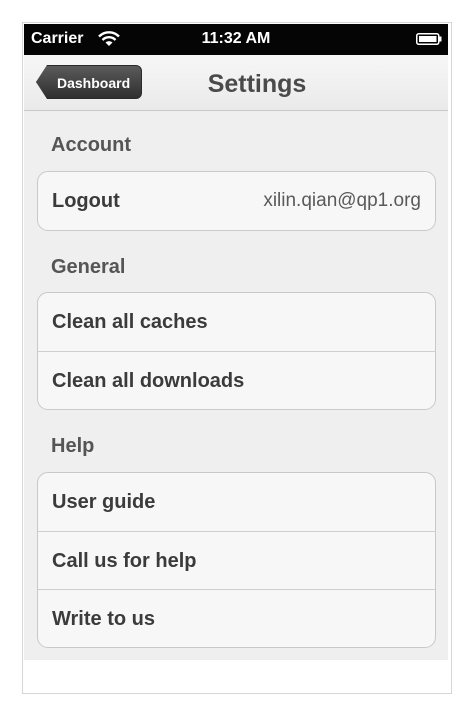  I want to click on user-guide-label: User guide, so click(104, 502).